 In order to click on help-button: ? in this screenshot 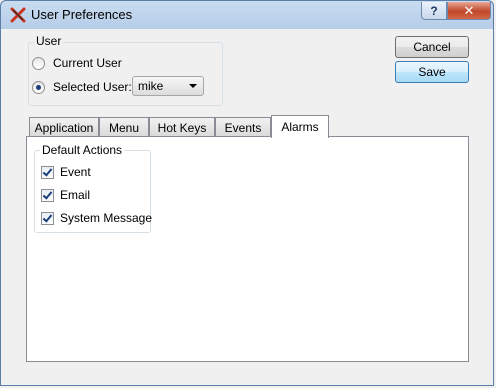, I will do `click(434, 11)`.